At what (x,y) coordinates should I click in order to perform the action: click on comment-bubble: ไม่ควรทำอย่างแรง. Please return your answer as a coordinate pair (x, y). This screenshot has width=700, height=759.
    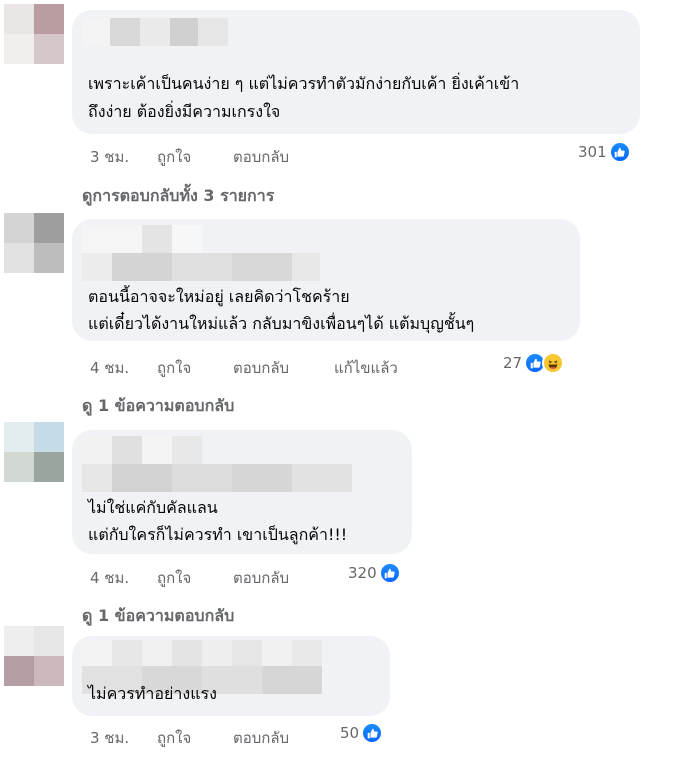
    Looking at the image, I should click on (231, 676).